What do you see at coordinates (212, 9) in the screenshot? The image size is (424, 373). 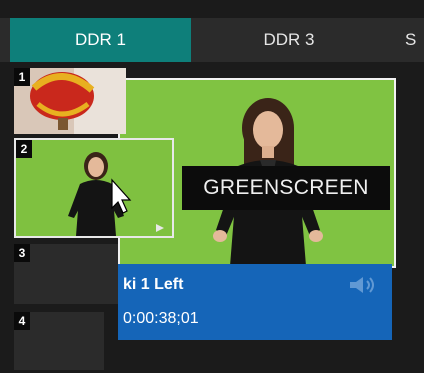 I see `title-strip` at bounding box center [212, 9].